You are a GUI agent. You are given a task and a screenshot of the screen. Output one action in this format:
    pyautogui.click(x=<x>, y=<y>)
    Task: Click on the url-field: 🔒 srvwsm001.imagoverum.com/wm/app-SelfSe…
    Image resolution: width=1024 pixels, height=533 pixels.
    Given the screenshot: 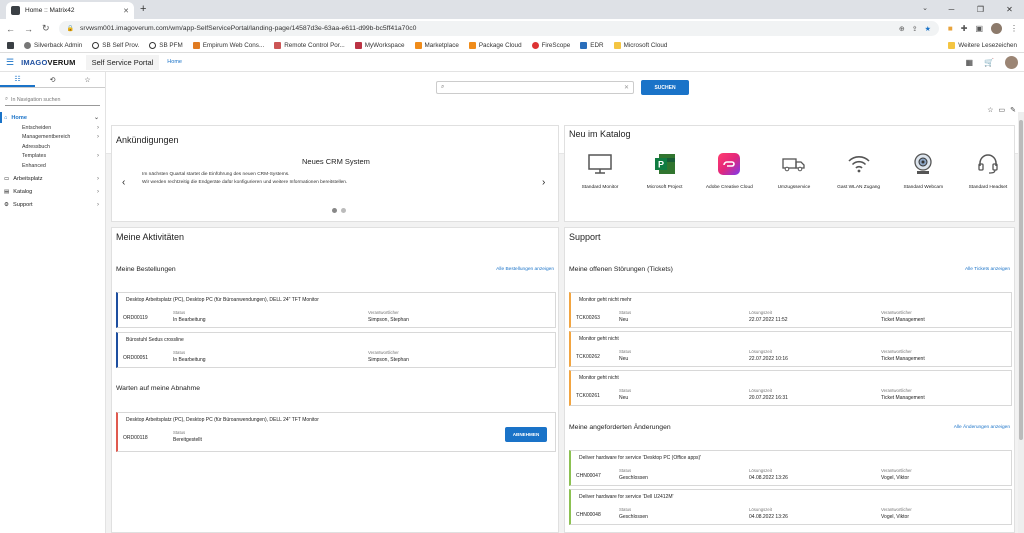 What is the action you would take?
    pyautogui.click(x=498, y=28)
    